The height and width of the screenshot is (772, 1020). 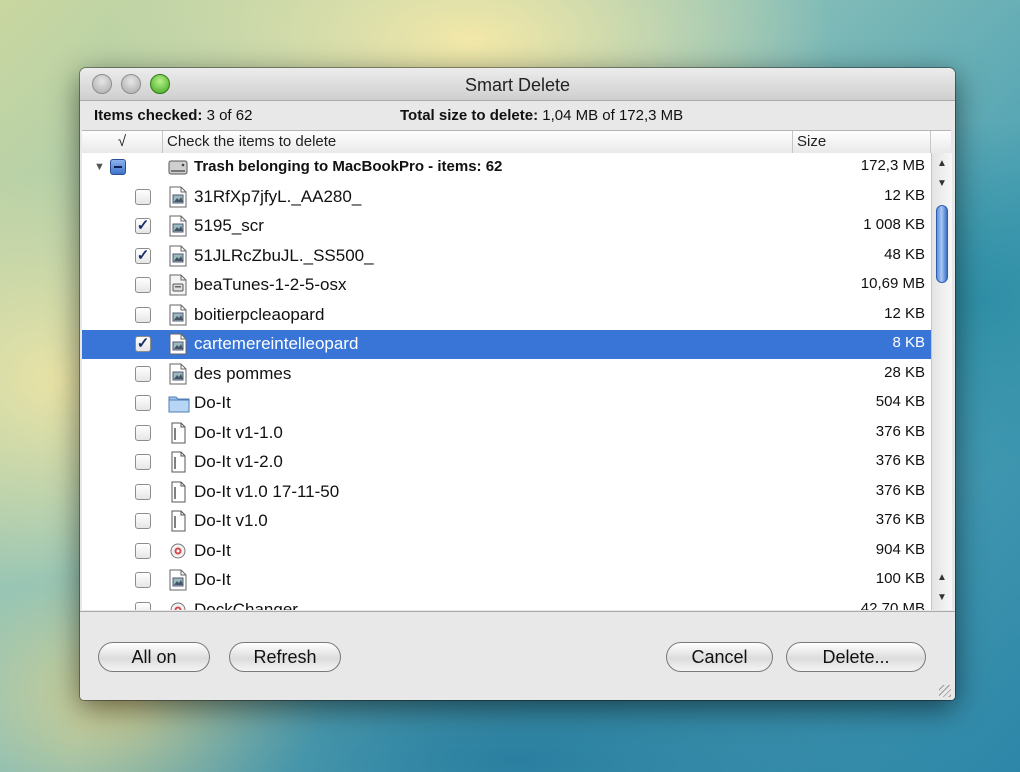 What do you see at coordinates (276, 343) in the screenshot?
I see `item-name: cartemereintelleopard` at bounding box center [276, 343].